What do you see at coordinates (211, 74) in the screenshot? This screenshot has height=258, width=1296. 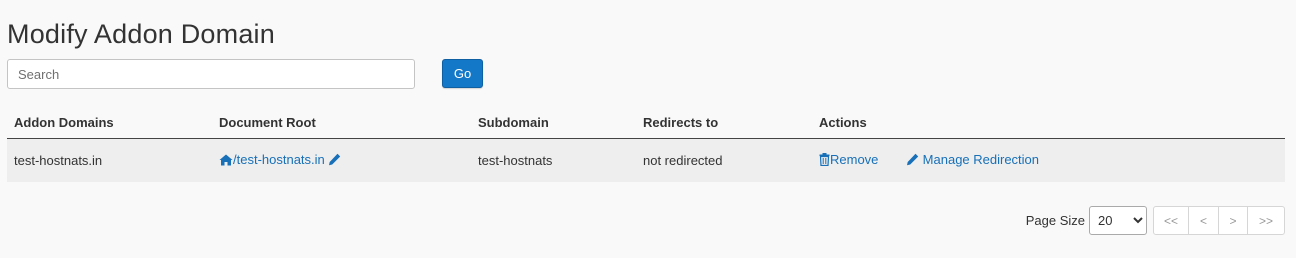 I see `search-input` at bounding box center [211, 74].